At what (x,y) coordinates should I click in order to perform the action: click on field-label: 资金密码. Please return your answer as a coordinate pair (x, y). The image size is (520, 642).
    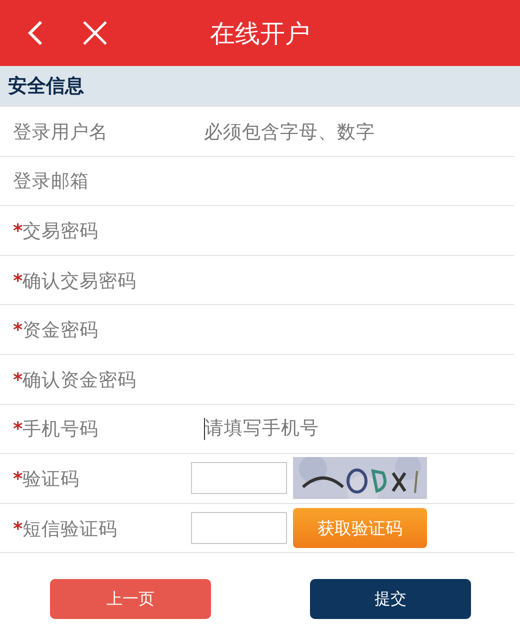
    Looking at the image, I should click on (60, 331).